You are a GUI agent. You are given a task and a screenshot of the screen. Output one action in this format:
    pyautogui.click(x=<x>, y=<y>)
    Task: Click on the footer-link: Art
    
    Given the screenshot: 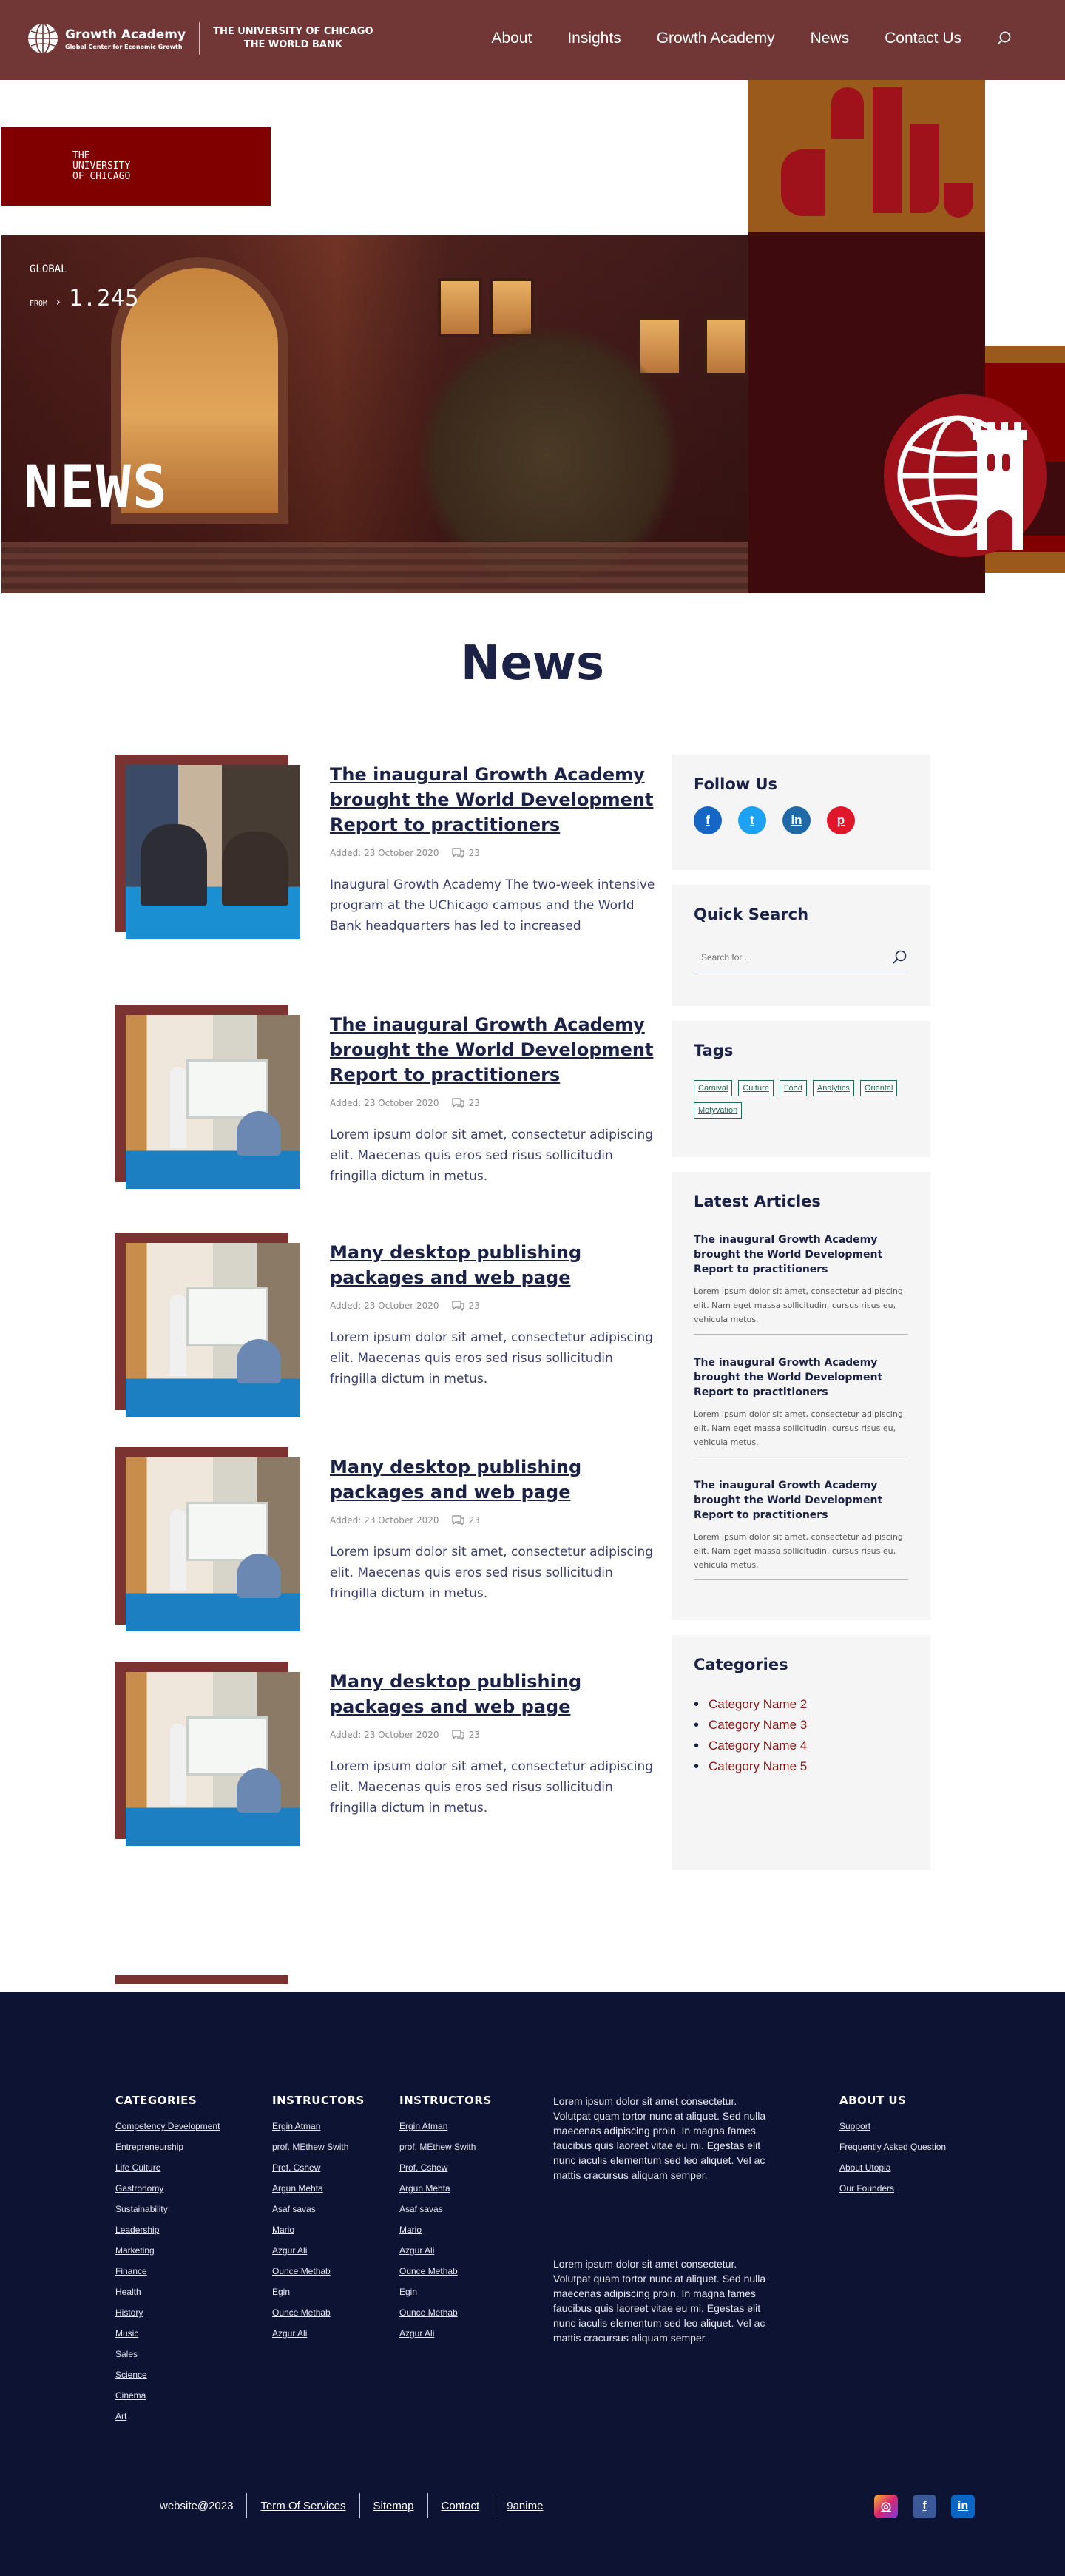 What is the action you would take?
    pyautogui.click(x=167, y=2416)
    